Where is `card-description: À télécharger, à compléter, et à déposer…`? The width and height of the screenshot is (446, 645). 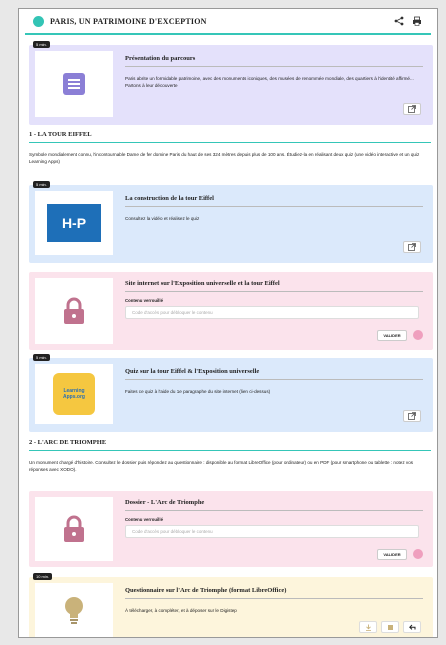
card-description: À télécharger, à compléter, et à déposer… is located at coordinates (181, 610).